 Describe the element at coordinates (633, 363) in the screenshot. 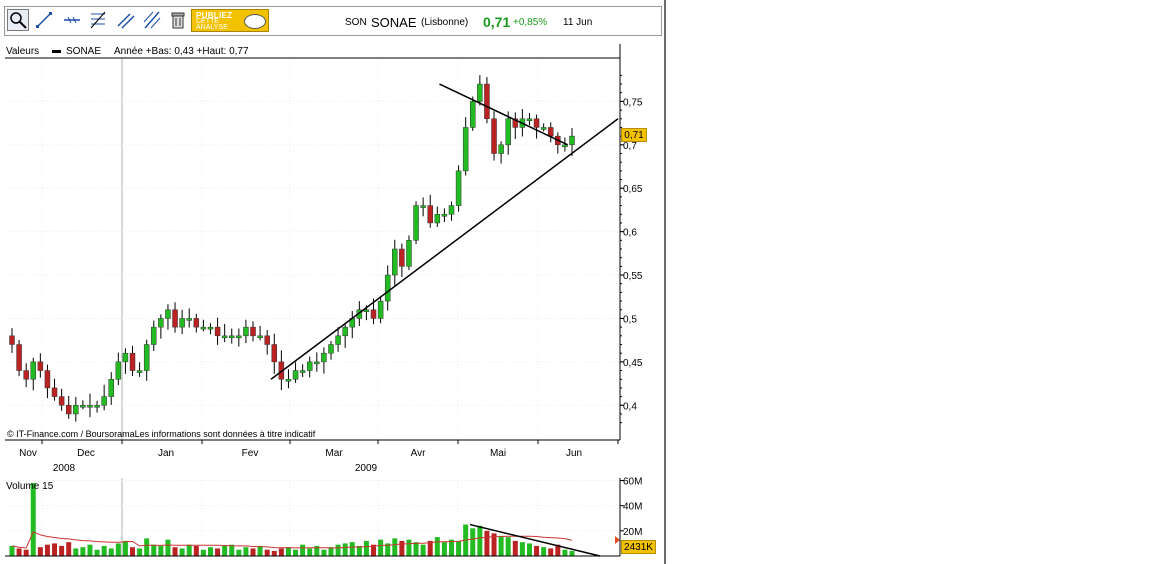

I see `price-tick-label: 0,45` at that location.